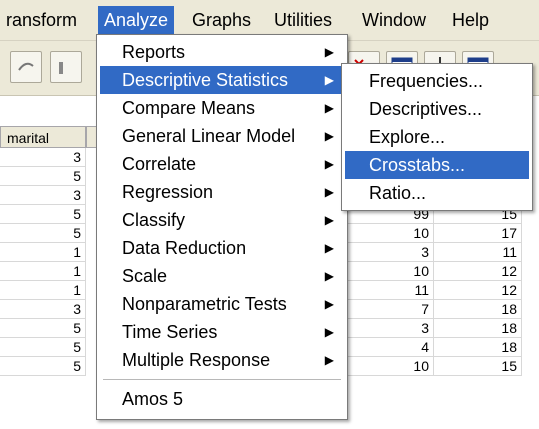  Describe the element at coordinates (390, 347) in the screenshot. I see `grid-cell: 4` at that location.